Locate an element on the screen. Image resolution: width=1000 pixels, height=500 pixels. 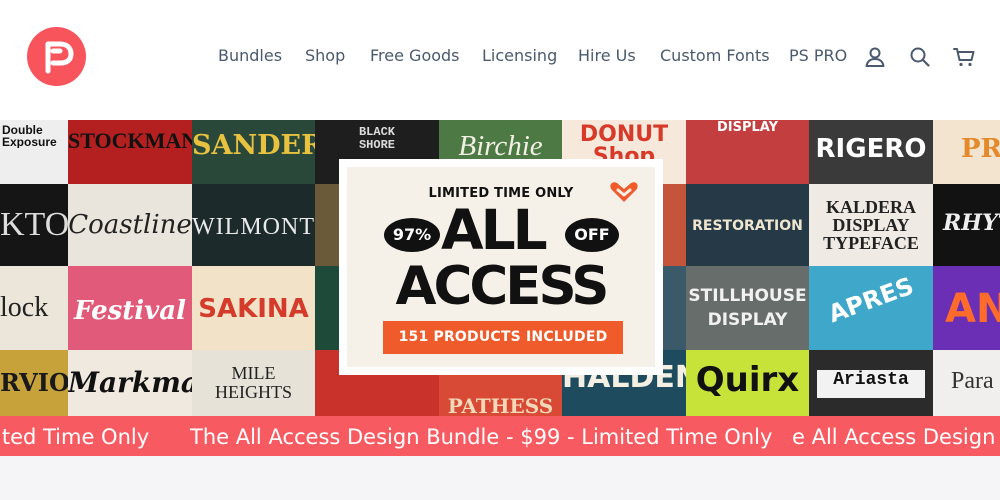
product-tile: WILMONT is located at coordinates (253, 225).